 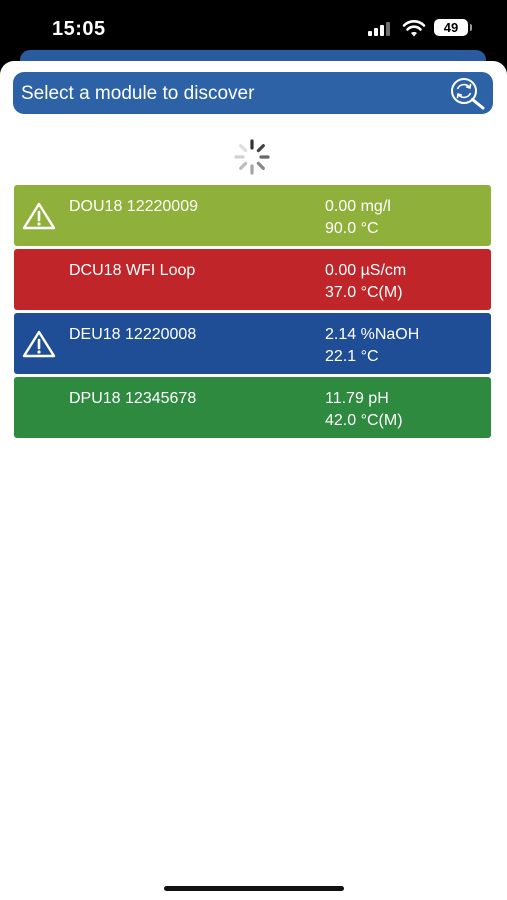 What do you see at coordinates (252, 215) in the screenshot?
I see `module-row-dou18: DOU18 12220009 0.00 mg/l 90.0 °C` at bounding box center [252, 215].